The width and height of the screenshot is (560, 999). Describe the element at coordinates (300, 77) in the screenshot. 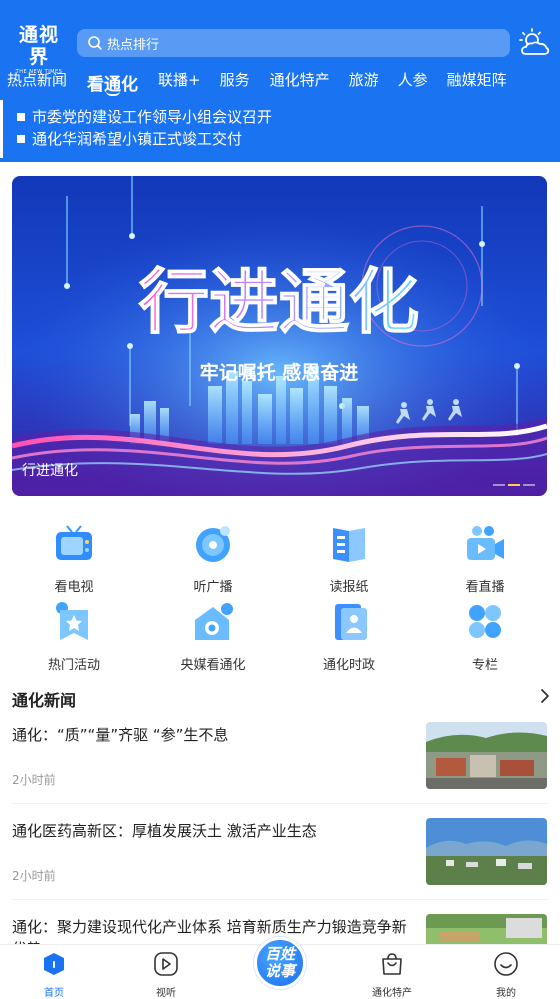

I see `tab-specialties: 通化特产` at that location.